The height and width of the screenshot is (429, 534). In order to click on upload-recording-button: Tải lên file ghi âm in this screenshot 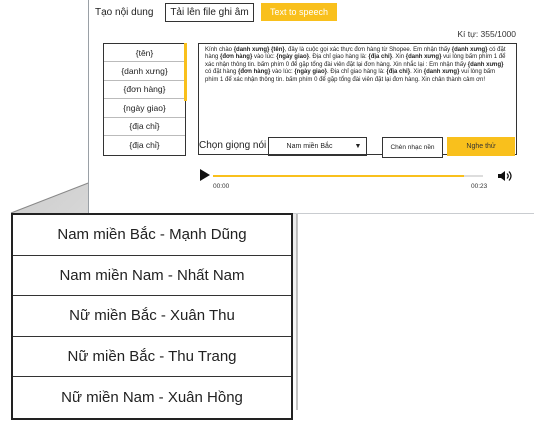, I will do `click(209, 12)`.